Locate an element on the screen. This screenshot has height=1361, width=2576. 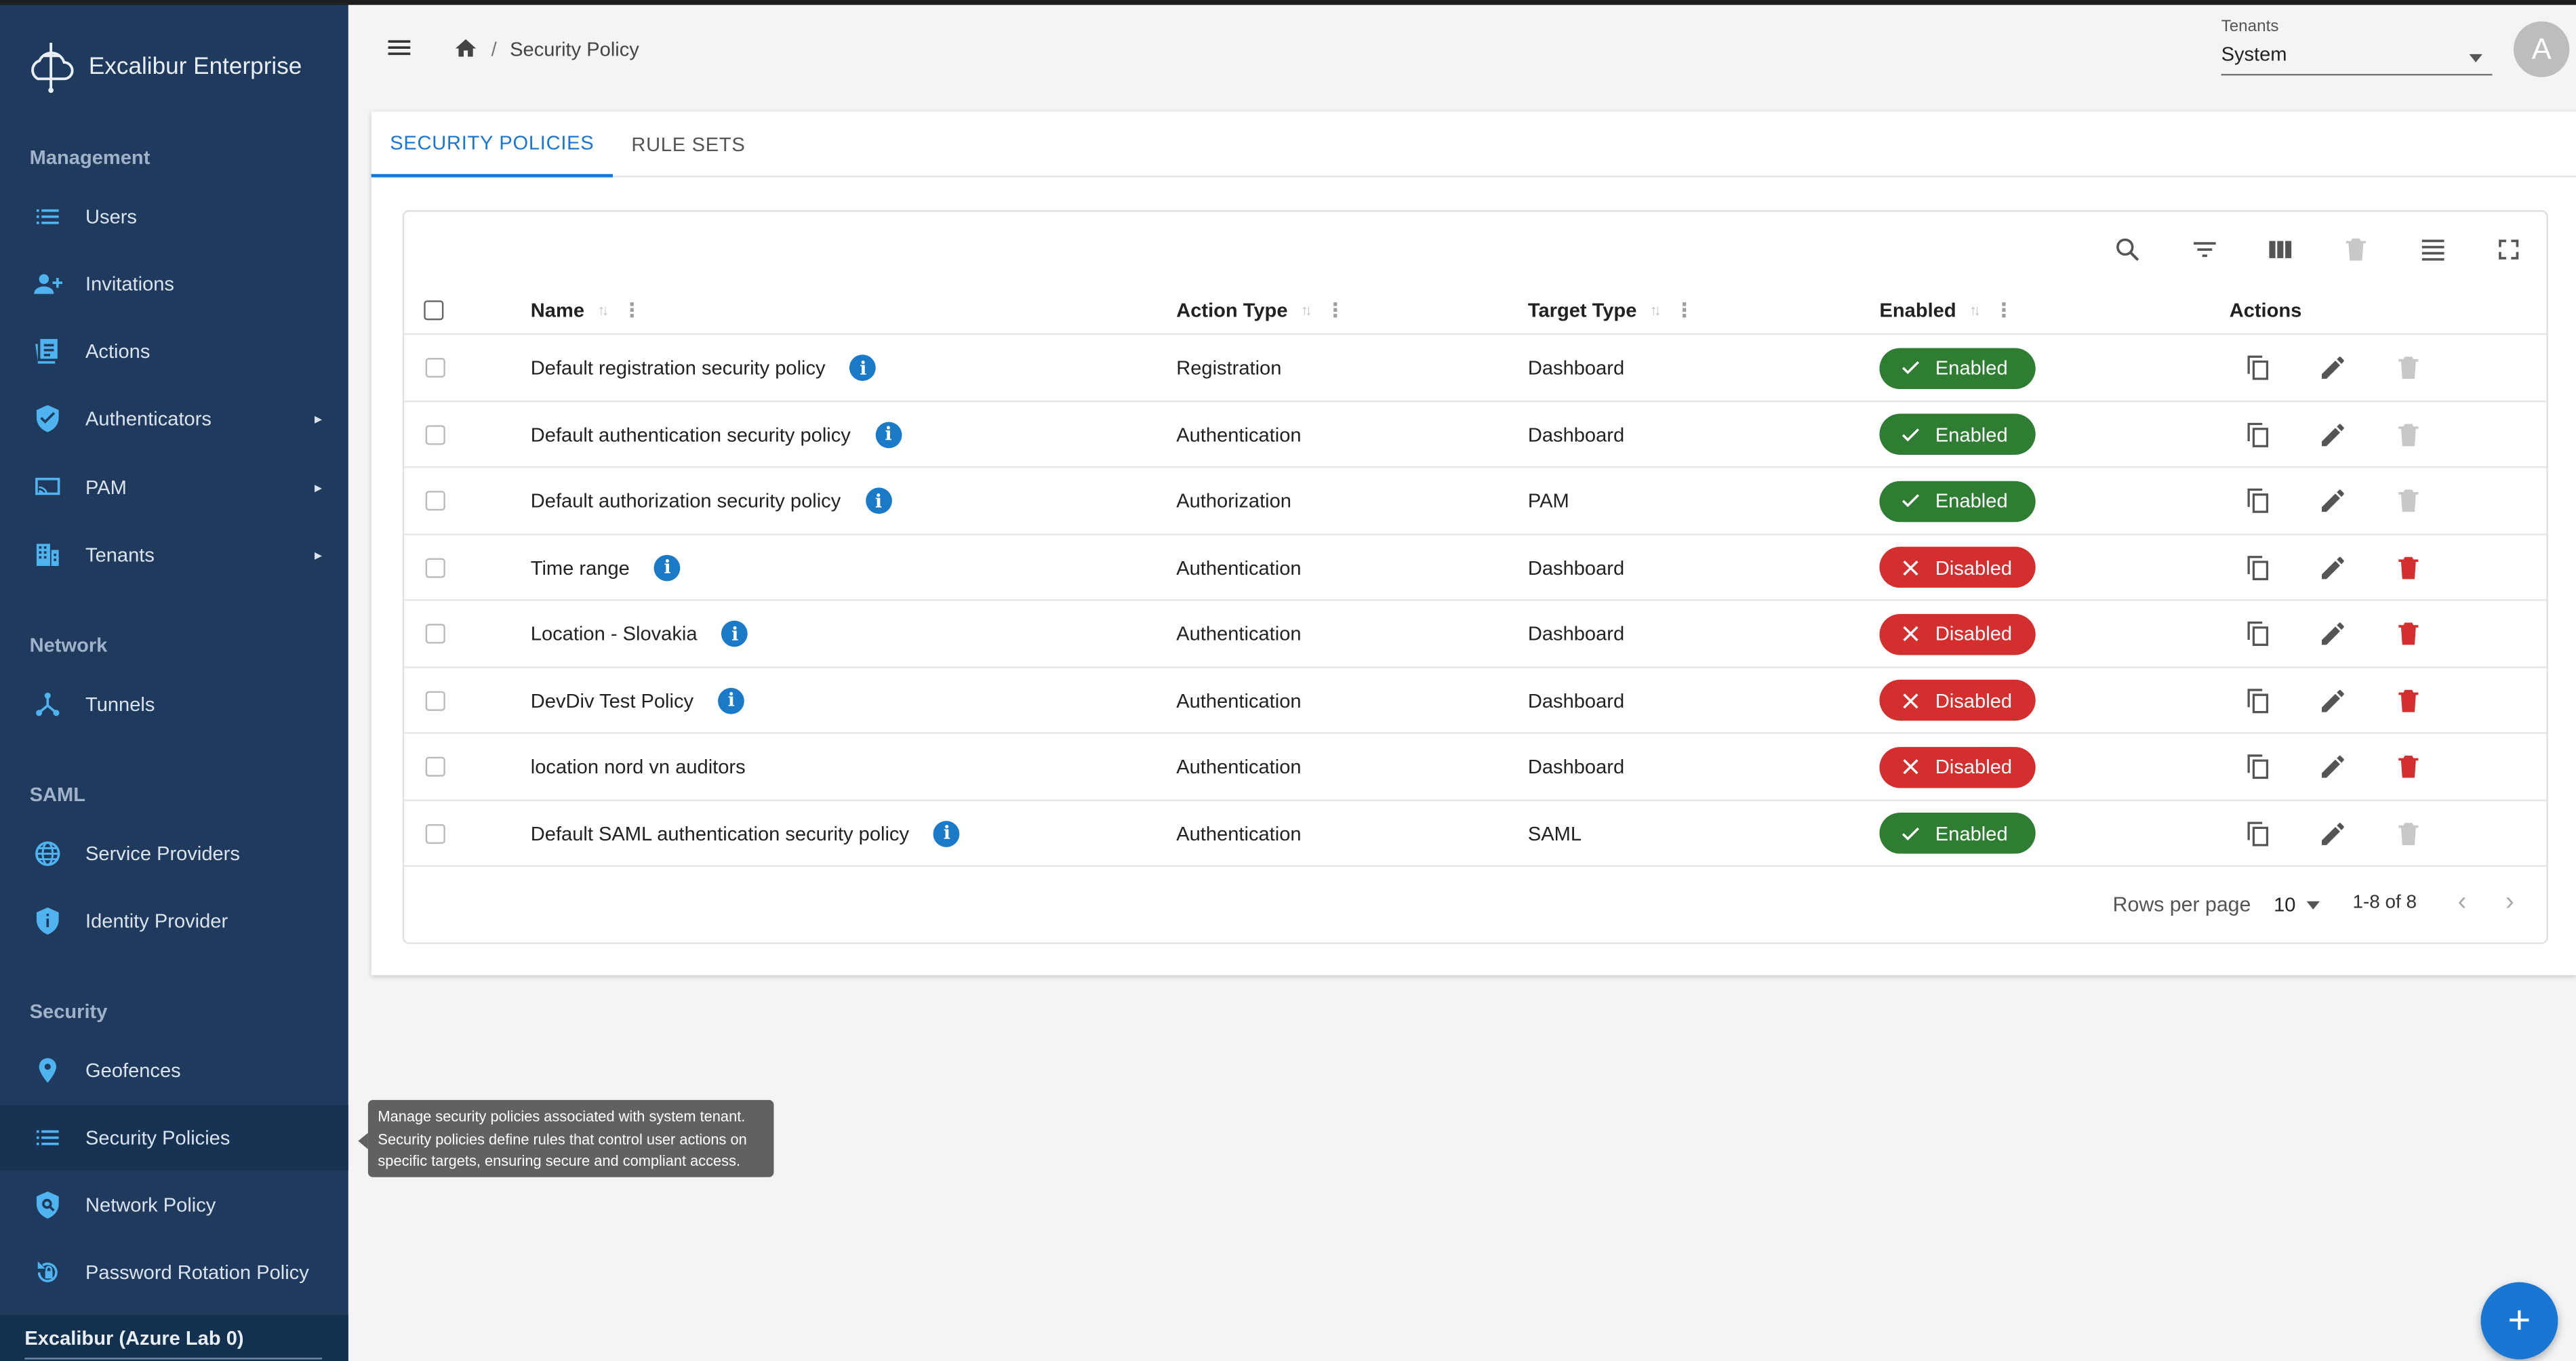
sidebar-item-identity-provider: Identity Provider is located at coordinates (174, 921).